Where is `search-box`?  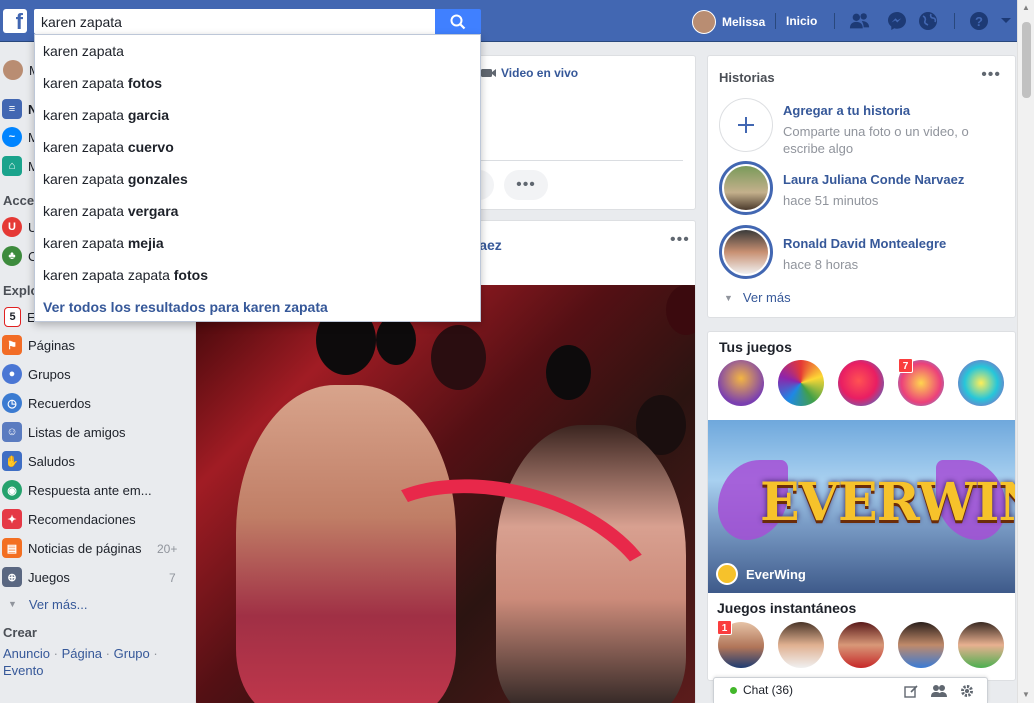
search-box is located at coordinates (234, 21).